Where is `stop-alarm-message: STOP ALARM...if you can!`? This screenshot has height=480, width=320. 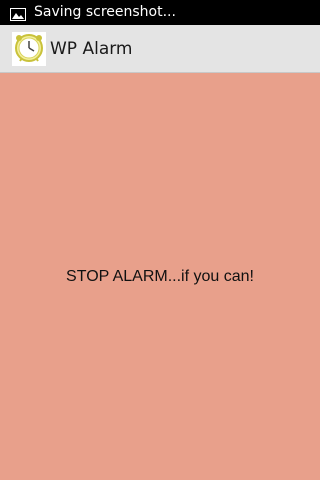
stop-alarm-message: STOP ALARM...if you can! is located at coordinates (160, 277).